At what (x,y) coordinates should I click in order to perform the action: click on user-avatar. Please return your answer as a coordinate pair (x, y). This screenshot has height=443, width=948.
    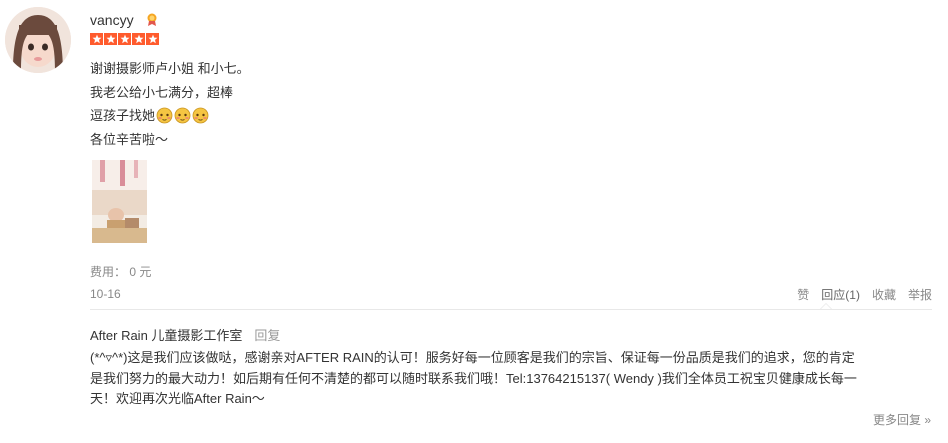
    Looking at the image, I should click on (38, 40).